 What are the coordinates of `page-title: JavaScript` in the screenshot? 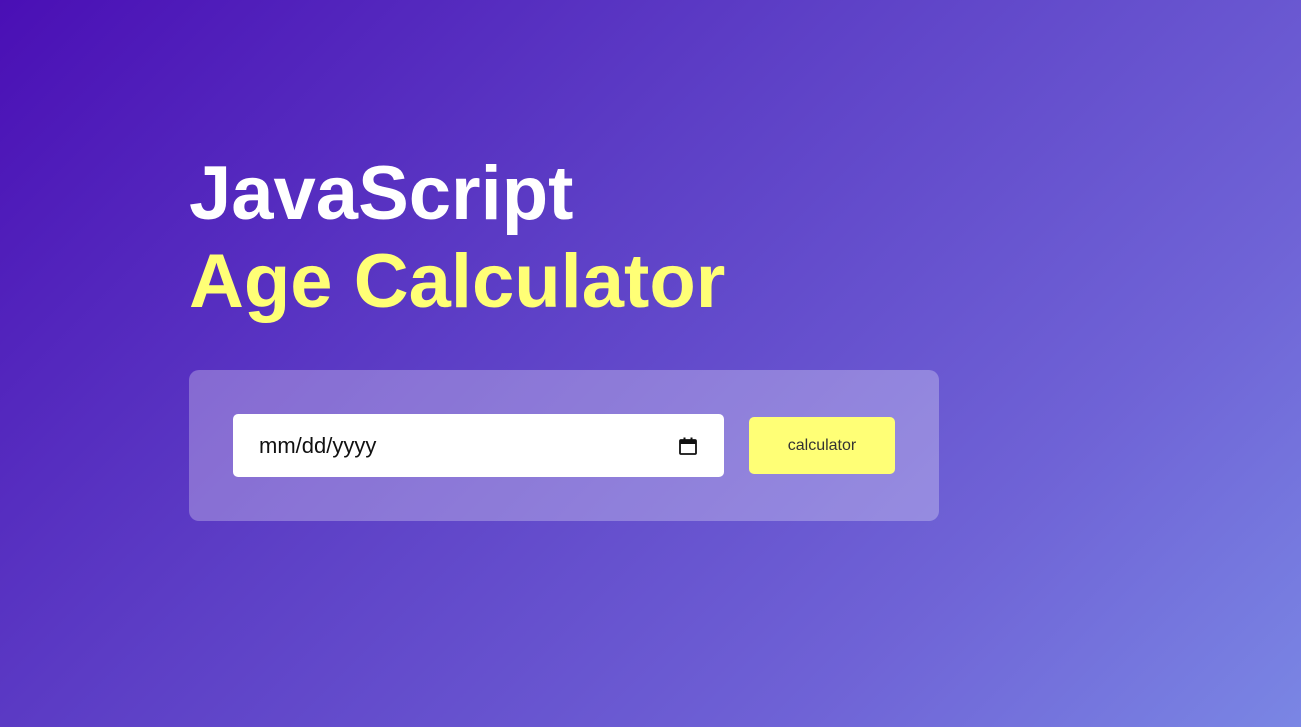 It's located at (381, 193).